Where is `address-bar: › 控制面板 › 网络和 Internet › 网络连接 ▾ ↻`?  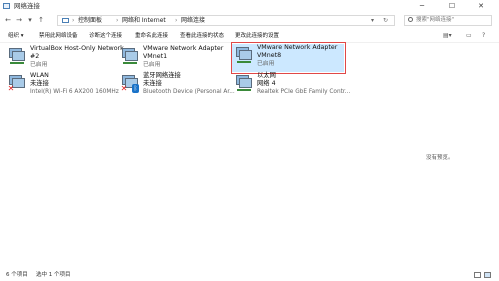
address-bar: › 控制面板 › 网络和 Internet › 网络连接 ▾ ↻ is located at coordinates (226, 20).